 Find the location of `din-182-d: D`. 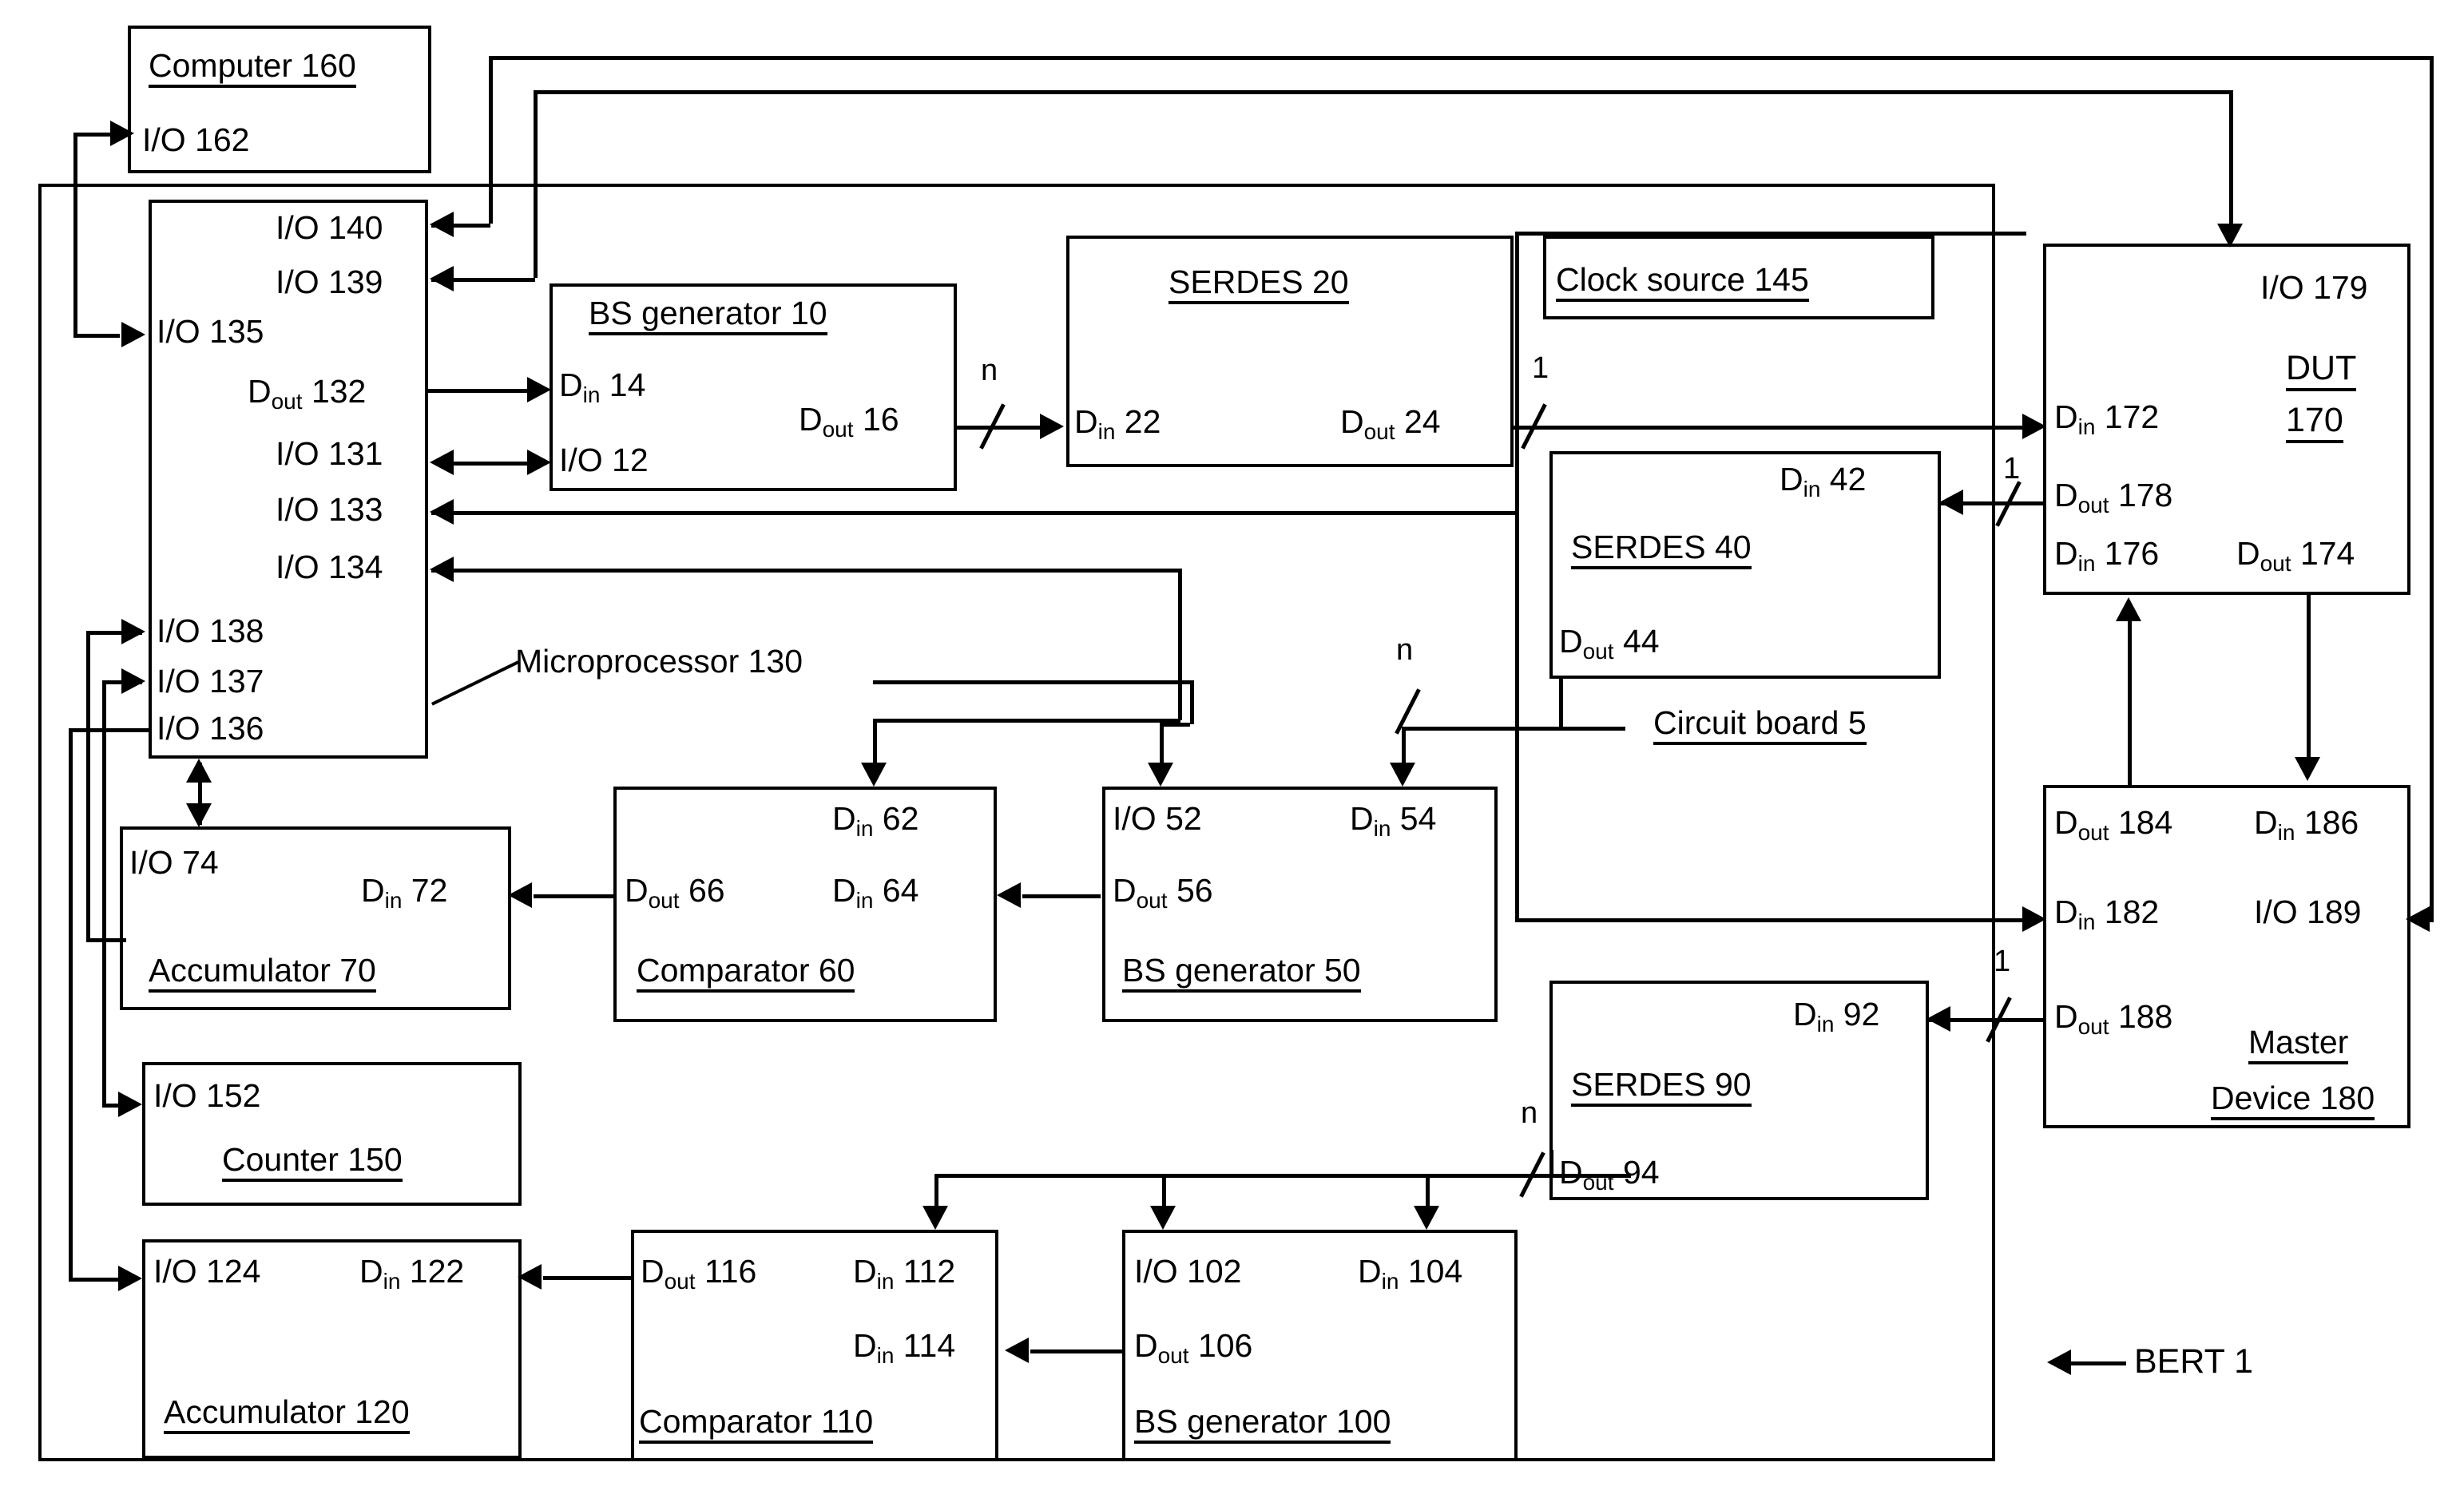

din-182-d: D is located at coordinates (2066, 912).